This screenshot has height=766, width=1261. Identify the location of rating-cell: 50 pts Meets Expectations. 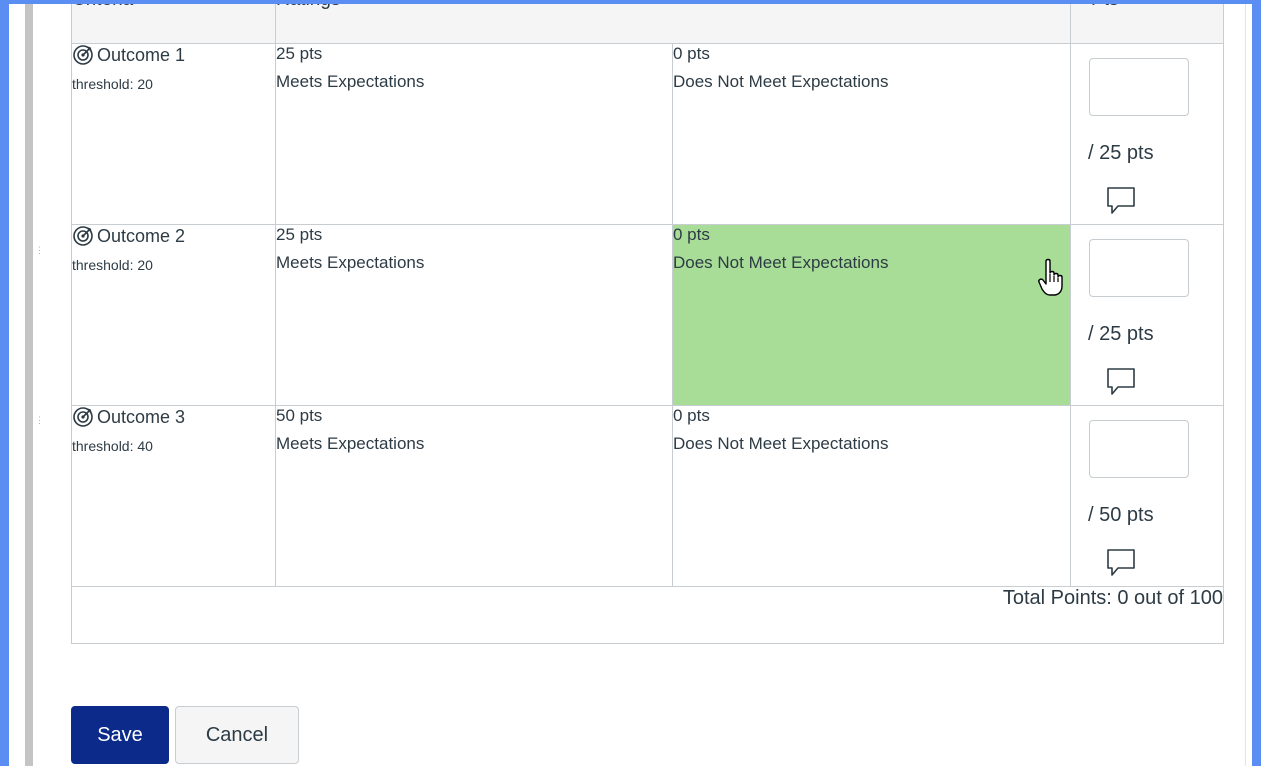
(474, 496).